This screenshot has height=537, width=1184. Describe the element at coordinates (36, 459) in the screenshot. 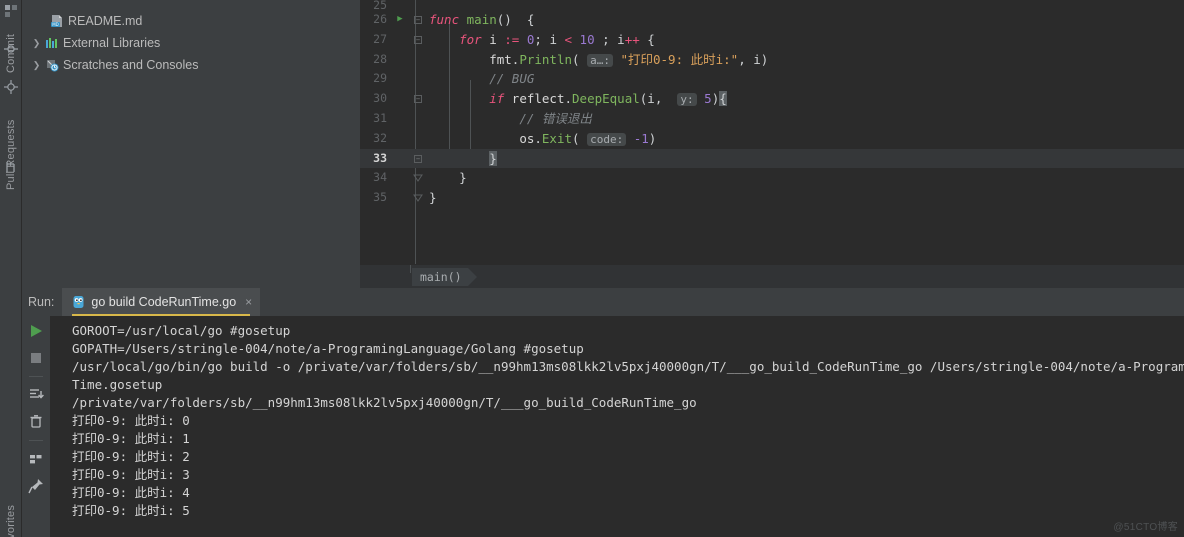

I see `soft-wrap-button` at that location.